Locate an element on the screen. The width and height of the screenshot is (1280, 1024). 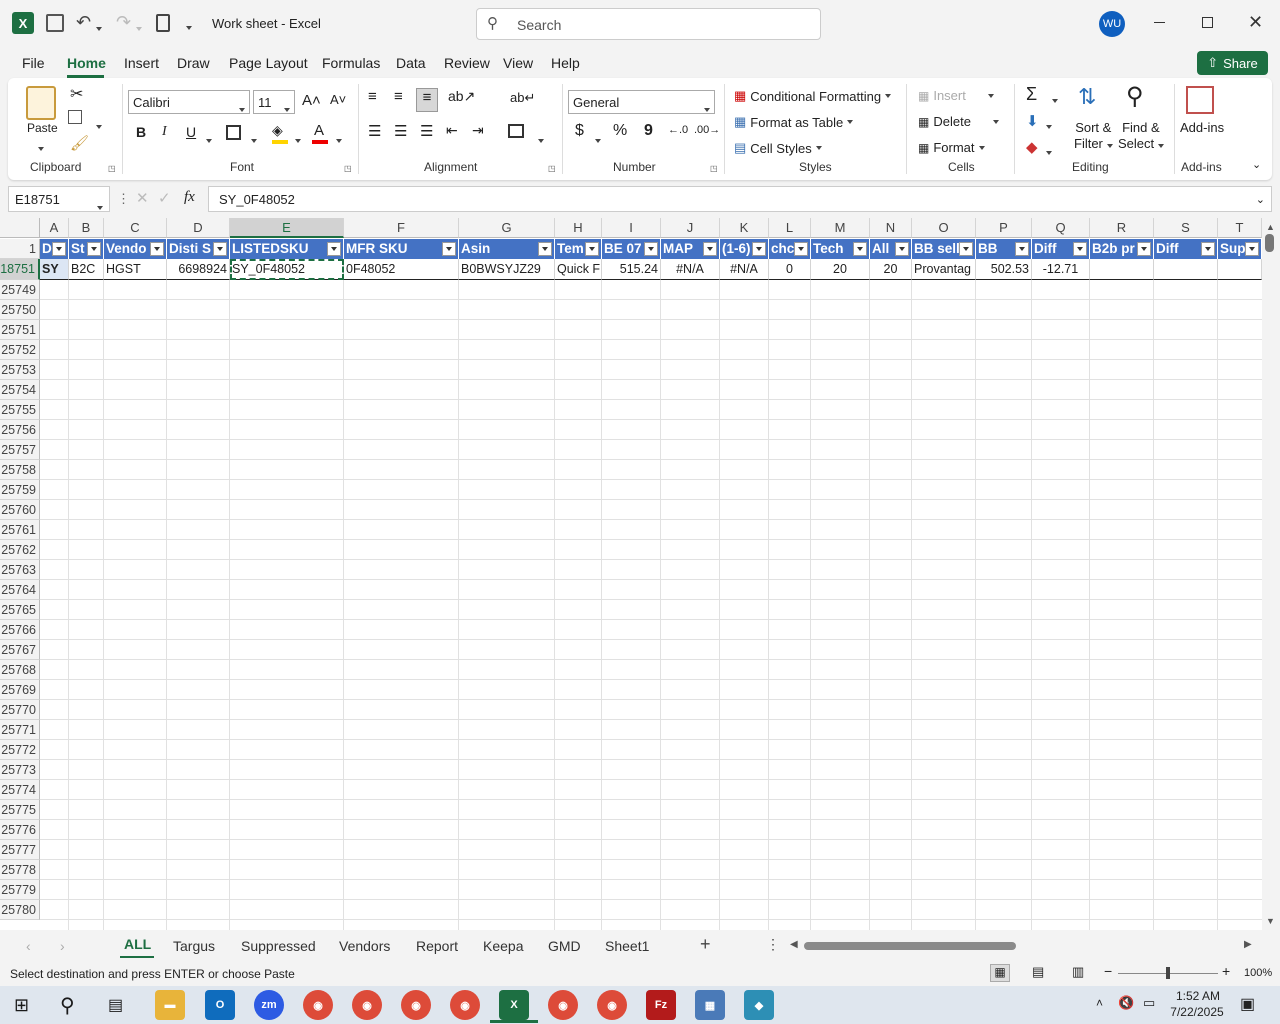
zoom-in-icon: + is located at coordinates (1226, 971).